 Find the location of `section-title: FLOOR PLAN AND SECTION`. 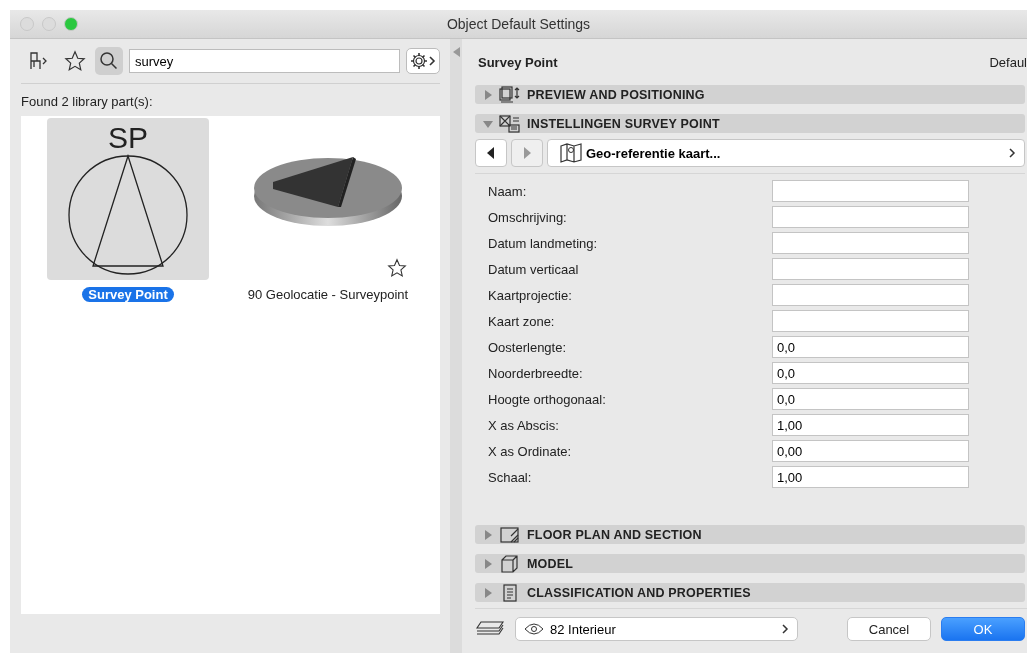

section-title: FLOOR PLAN AND SECTION is located at coordinates (614, 534).